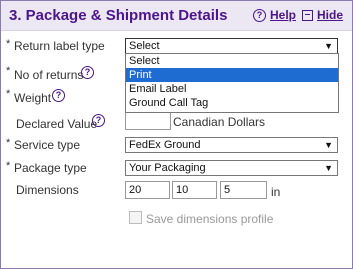 The image size is (353, 269). Describe the element at coordinates (283, 15) in the screenshot. I see `help-label: Help` at that location.